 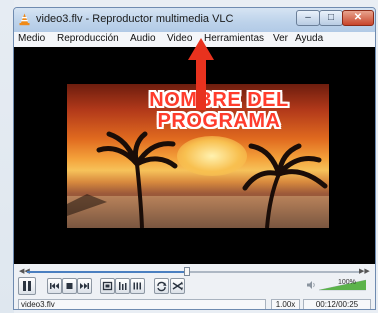 What do you see at coordinates (194, 286) in the screenshot?
I see `control-panel: ◀◀ ▶▶ 100% video3.flv 1.00x 00:12/00:25` at bounding box center [194, 286].